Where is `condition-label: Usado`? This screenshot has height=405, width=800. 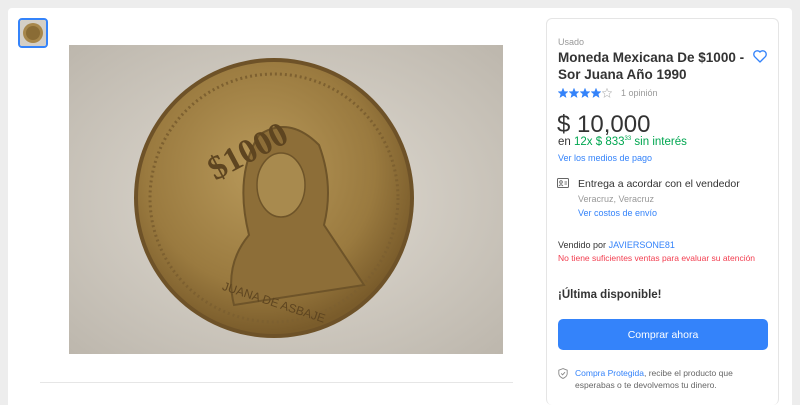 condition-label: Usado is located at coordinates (571, 42).